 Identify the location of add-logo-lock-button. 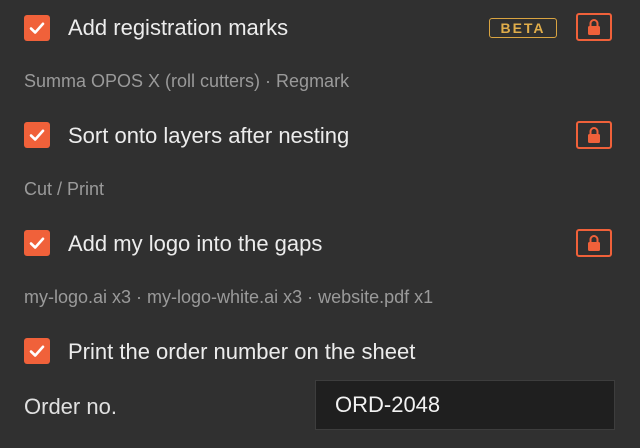
(594, 243).